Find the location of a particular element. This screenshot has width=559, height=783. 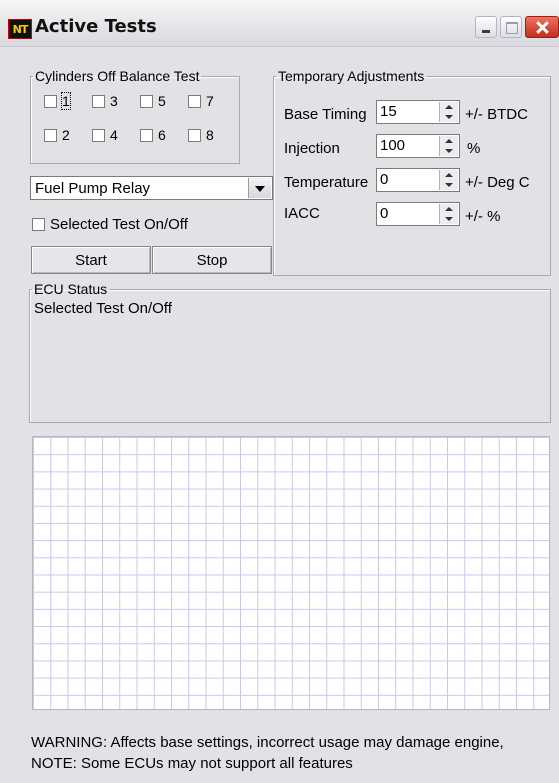

cylinder-4-checkbox: 4 is located at coordinates (105, 135).